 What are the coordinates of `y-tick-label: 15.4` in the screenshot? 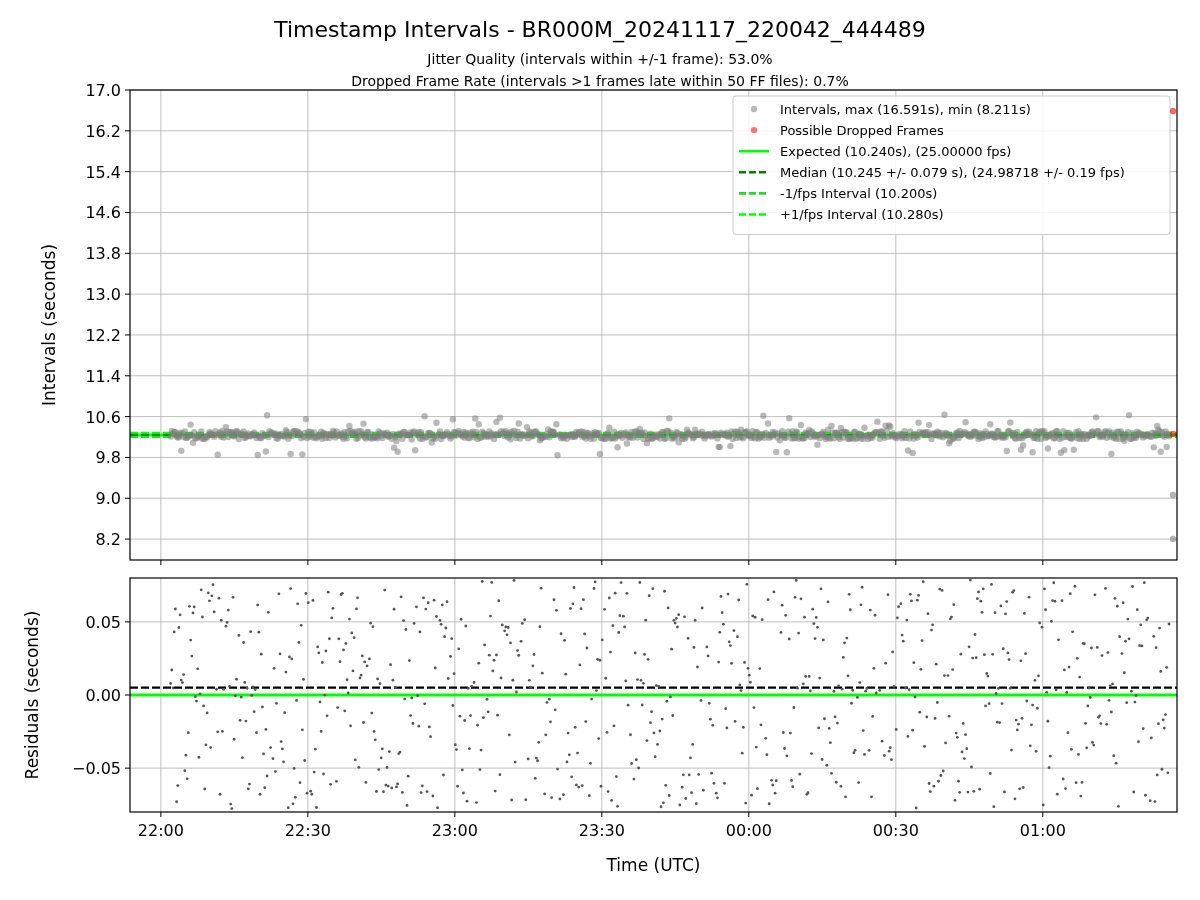 It's located at (103, 172).